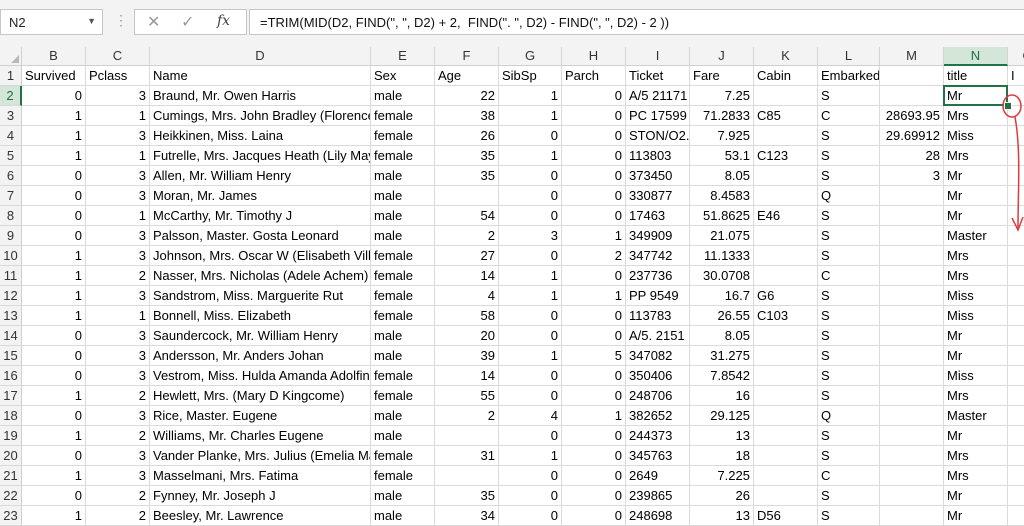 The height and width of the screenshot is (526, 1024). Describe the element at coordinates (1013, 163) in the screenshot. I see `annotation-overlay` at that location.